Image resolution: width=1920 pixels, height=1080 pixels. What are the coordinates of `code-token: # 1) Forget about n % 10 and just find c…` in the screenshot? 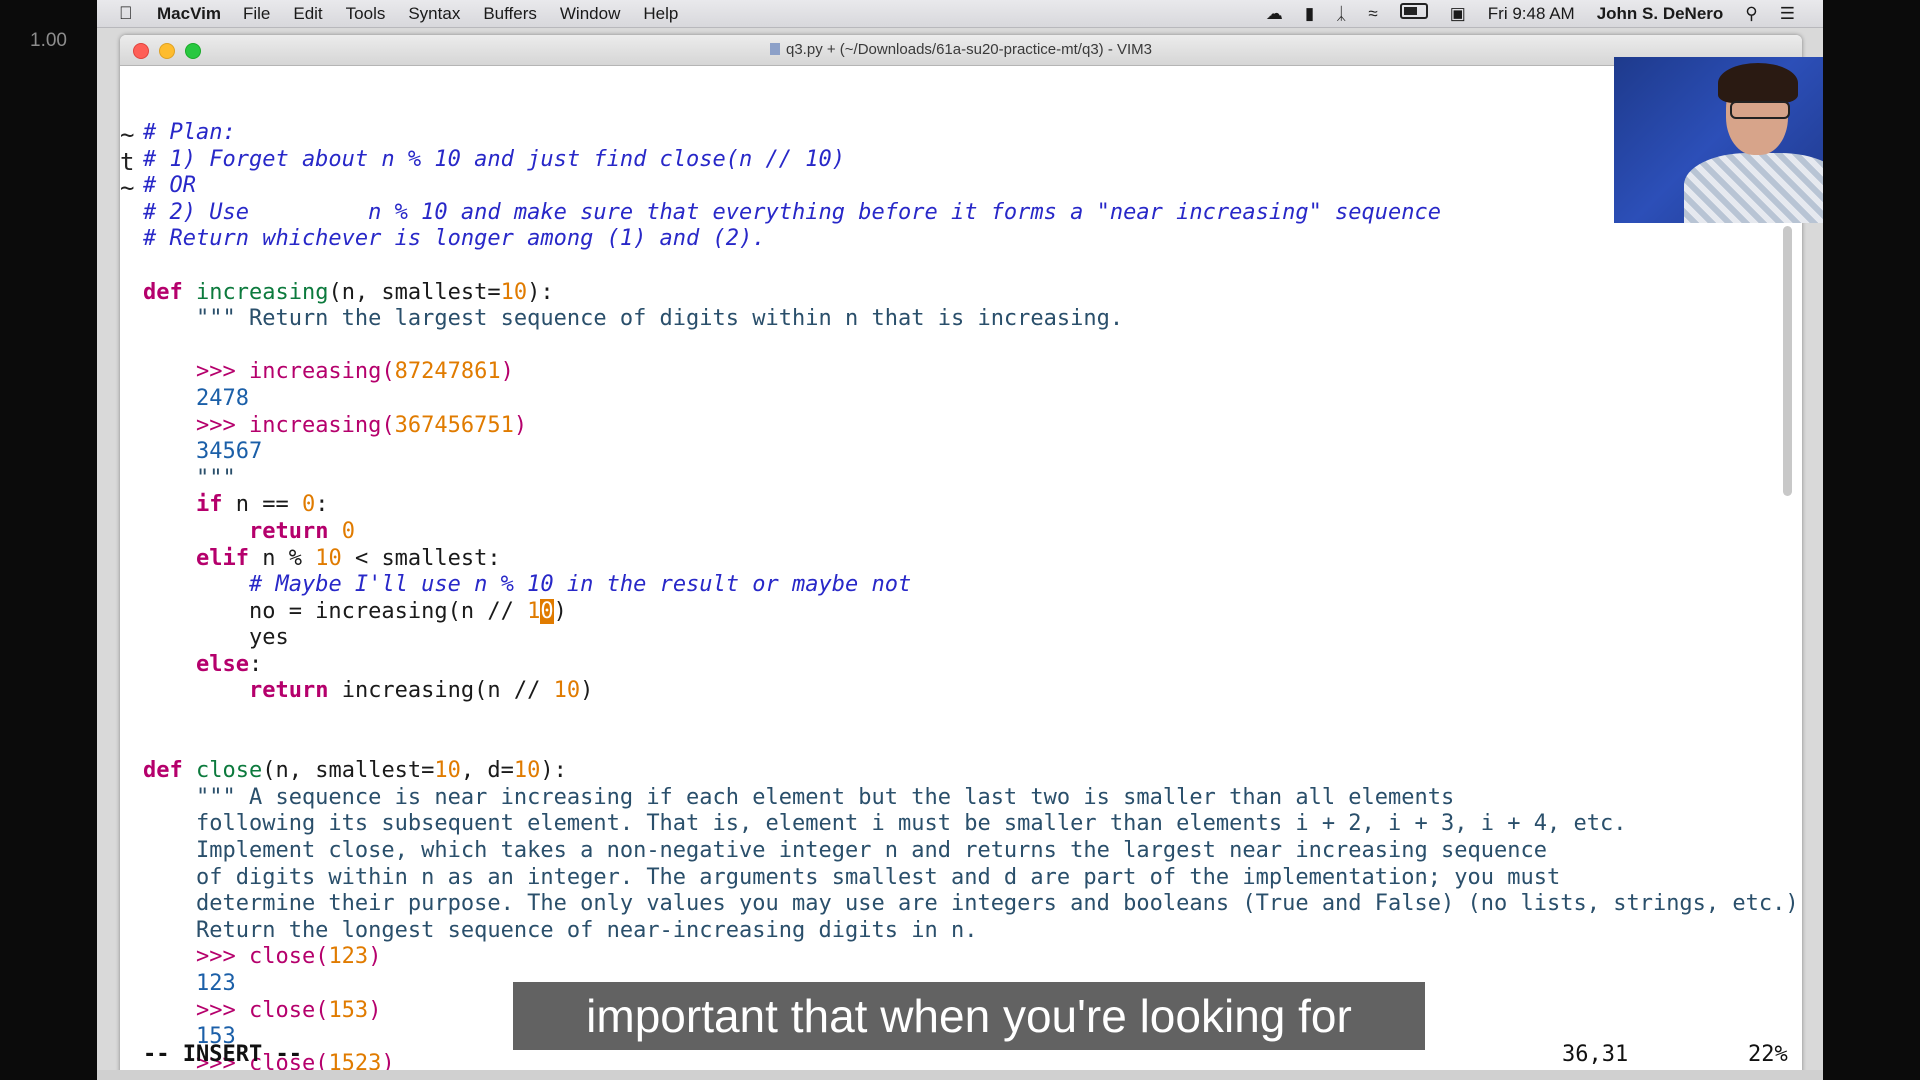 It's located at (494, 159).